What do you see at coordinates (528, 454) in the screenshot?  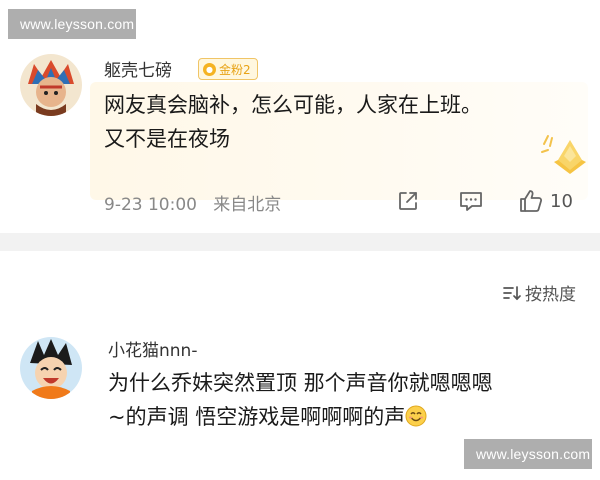 I see `watermark-bottom: www.leysson.com` at bounding box center [528, 454].